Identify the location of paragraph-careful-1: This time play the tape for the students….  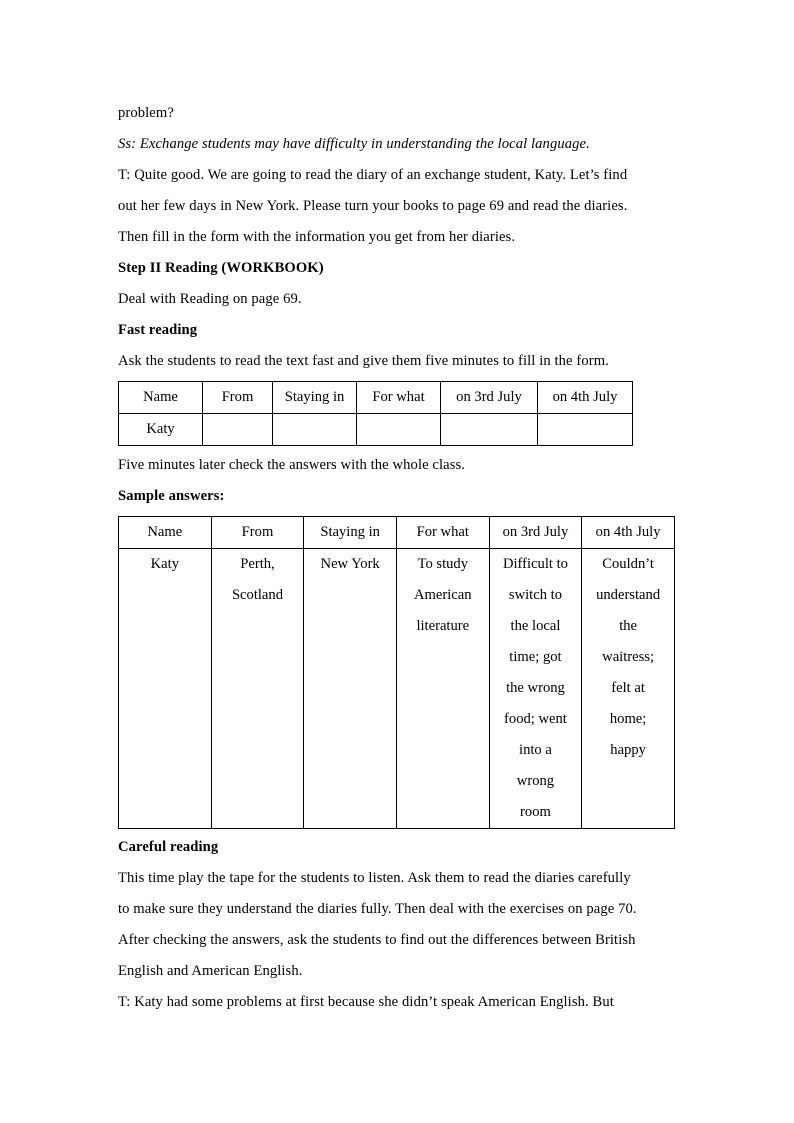
(374, 878).